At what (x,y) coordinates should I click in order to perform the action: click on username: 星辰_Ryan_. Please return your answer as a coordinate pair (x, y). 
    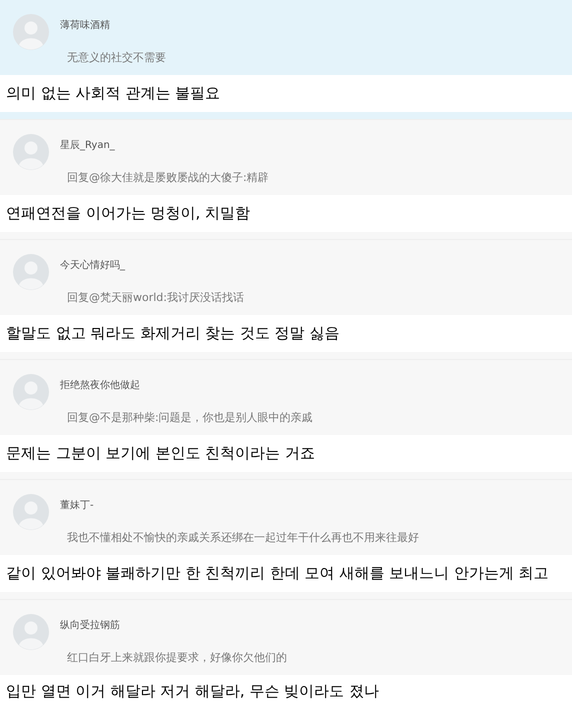
    Looking at the image, I should click on (164, 145).